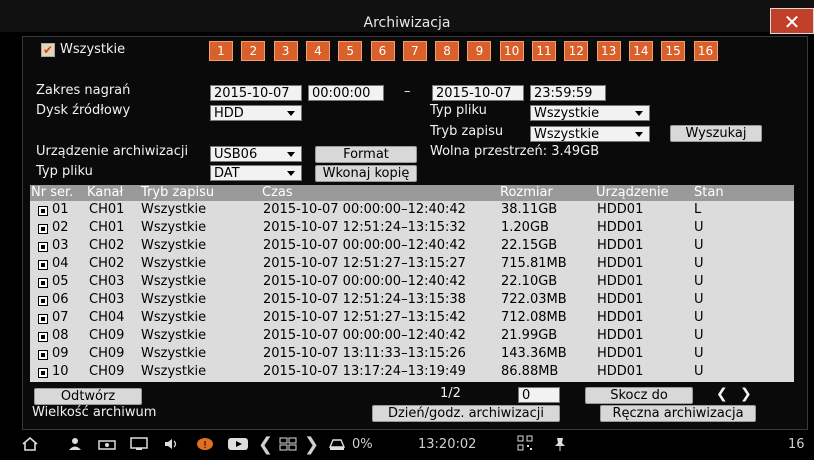 The image size is (814, 460). Describe the element at coordinates (407, 91) in the screenshot. I see `range-dash: –` at that location.